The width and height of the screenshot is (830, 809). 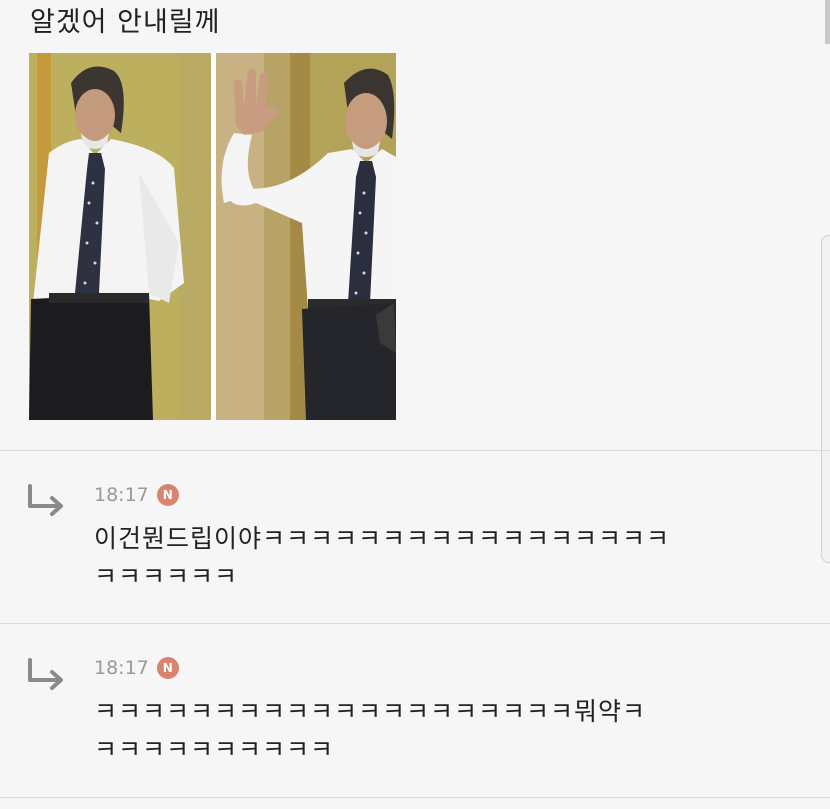 What do you see at coordinates (166, 576) in the screenshot?
I see `comment-line: ㅋㅋㅋㅋㅋㅋ` at bounding box center [166, 576].